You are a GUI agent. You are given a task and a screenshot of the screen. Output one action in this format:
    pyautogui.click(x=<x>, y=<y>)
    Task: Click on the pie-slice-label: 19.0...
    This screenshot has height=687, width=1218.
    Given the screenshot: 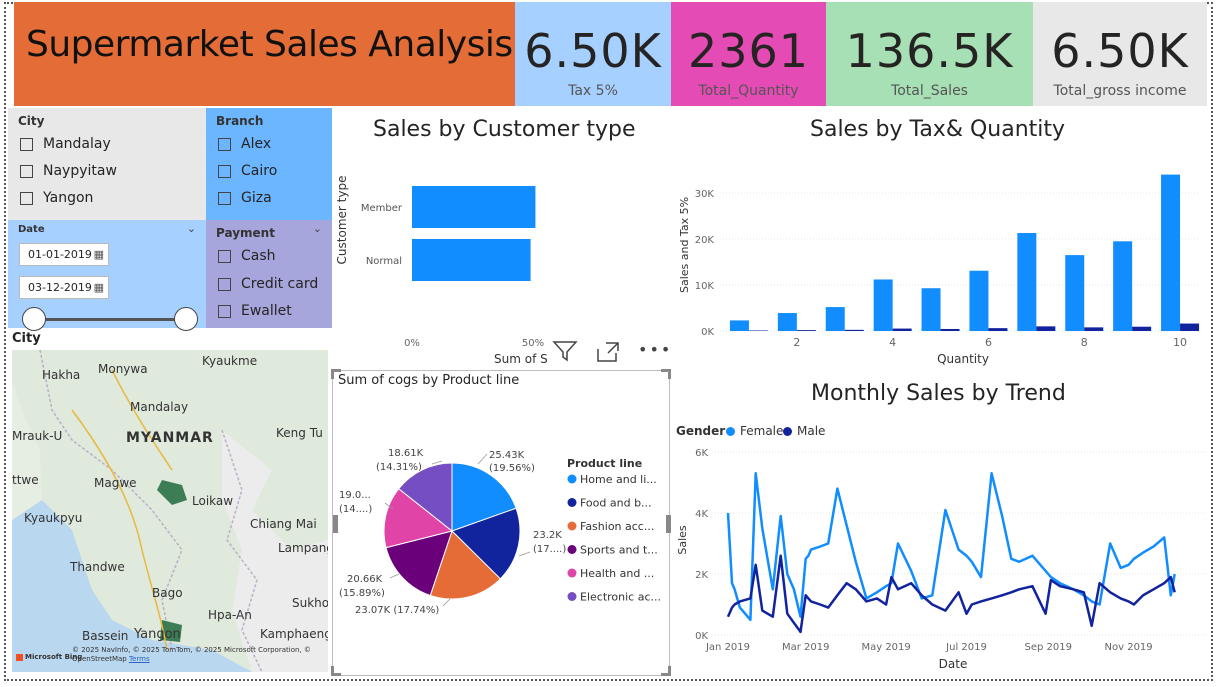 What is the action you would take?
    pyautogui.click(x=355, y=495)
    